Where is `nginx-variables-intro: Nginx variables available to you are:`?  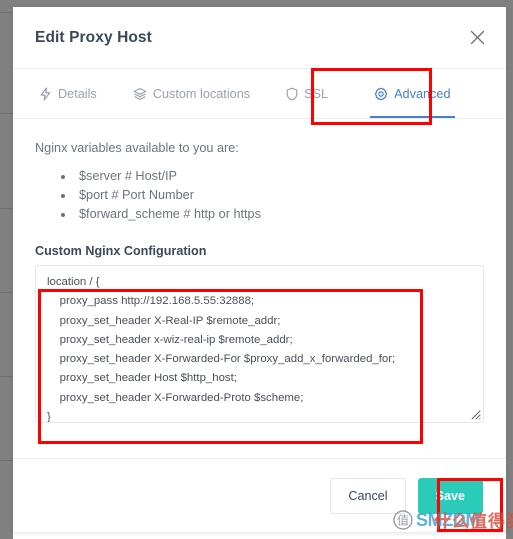
nginx-variables-intro: Nginx variables available to you are: is located at coordinates (137, 148).